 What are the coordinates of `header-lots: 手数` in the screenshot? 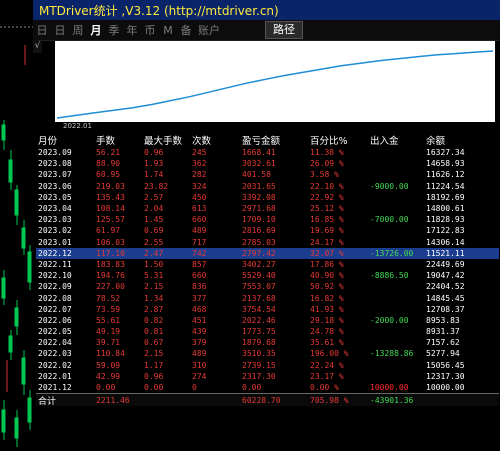 It's located at (120, 140).